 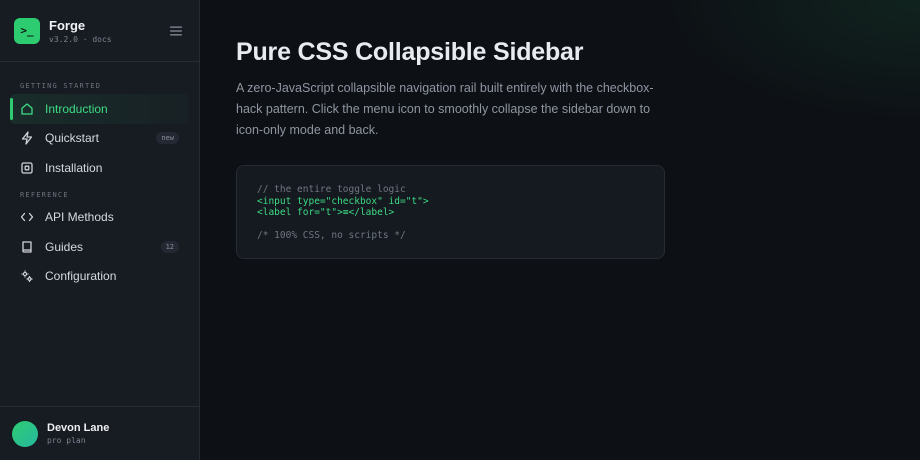 I want to click on user-plan: pro plan, so click(x=66, y=440).